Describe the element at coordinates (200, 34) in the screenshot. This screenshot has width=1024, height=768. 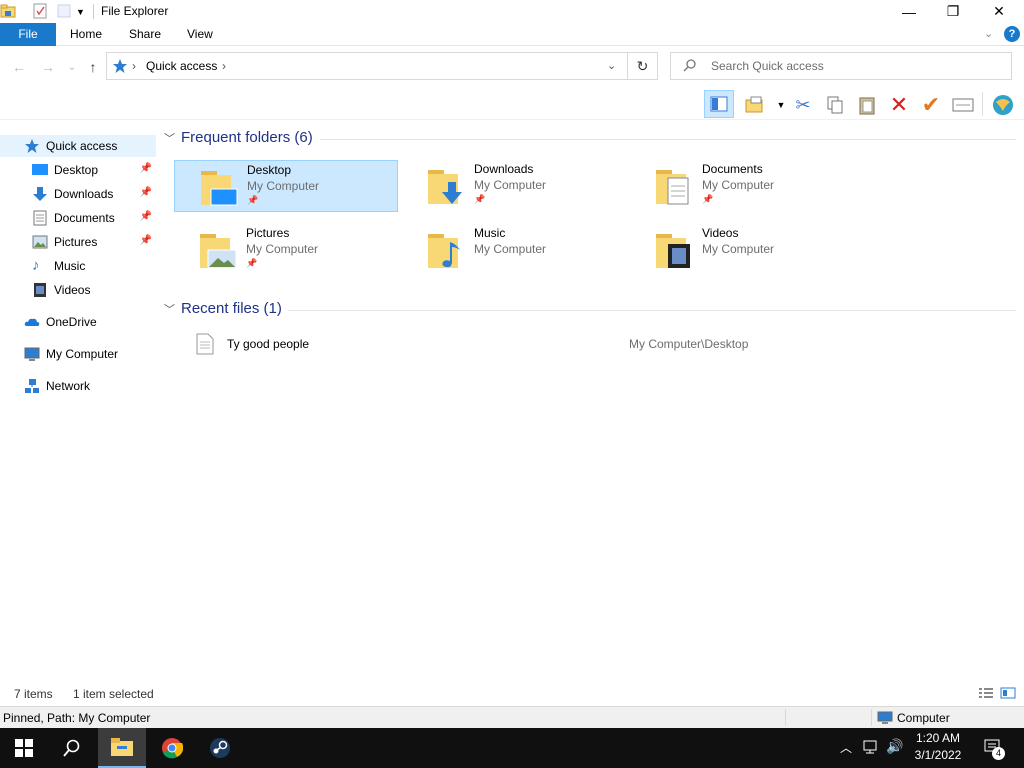
I see `tab-view: View` at that location.